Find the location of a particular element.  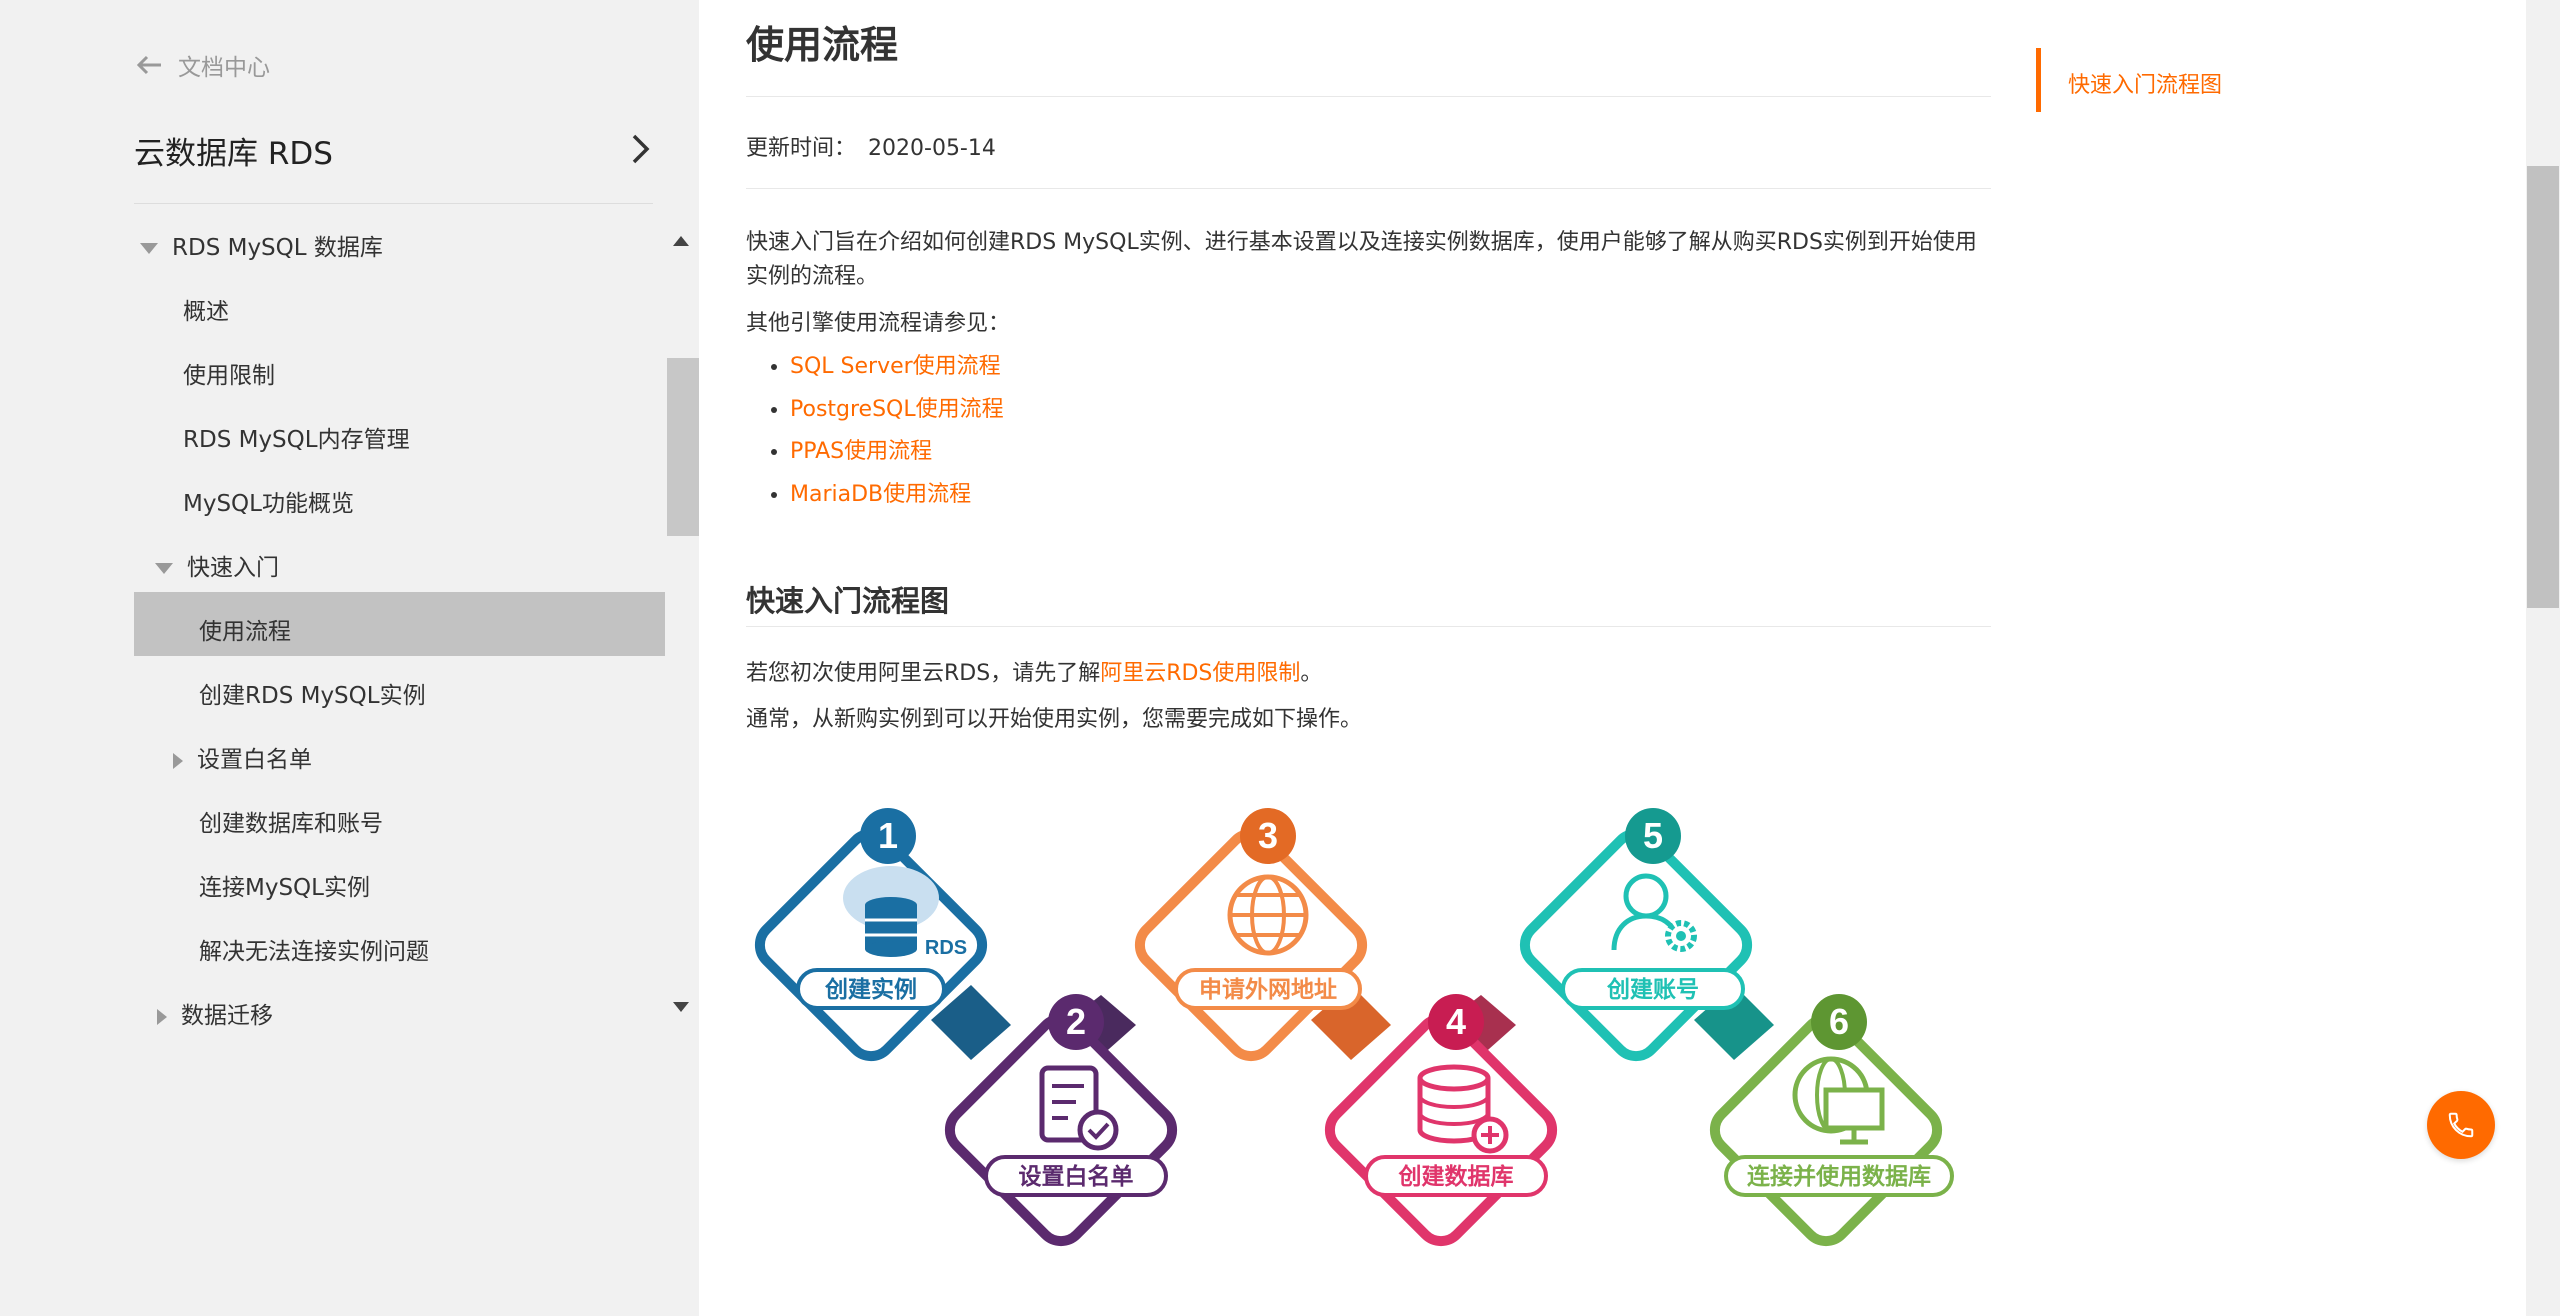

list-item: MariaDB使用流程 is located at coordinates (897, 495).